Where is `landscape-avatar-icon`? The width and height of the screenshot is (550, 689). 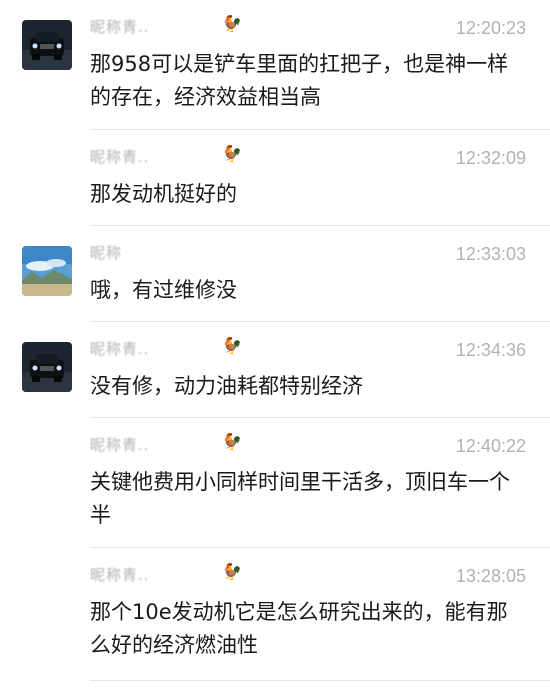
landscape-avatar-icon is located at coordinates (47, 271).